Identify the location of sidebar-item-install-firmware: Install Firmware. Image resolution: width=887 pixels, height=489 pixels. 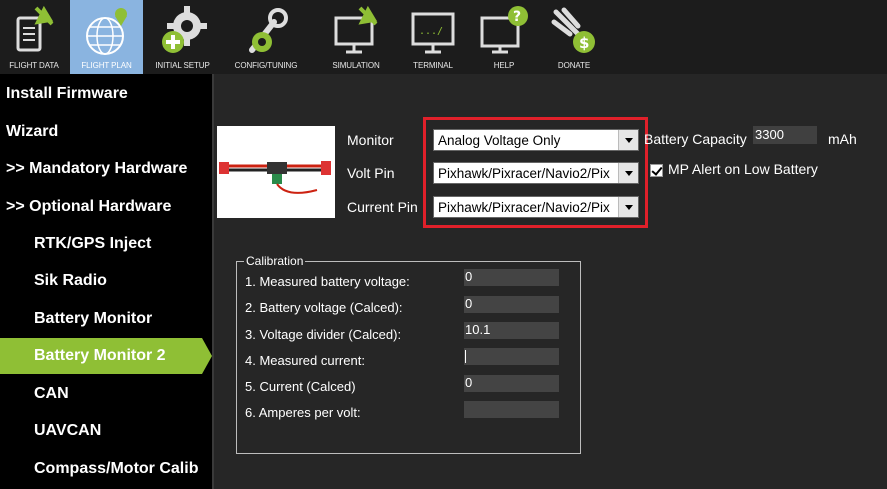
(106, 94).